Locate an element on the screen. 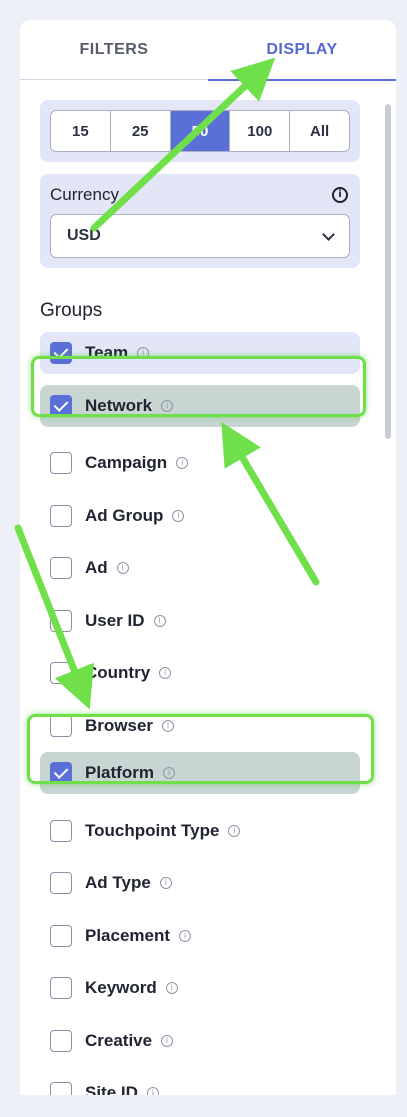 This screenshot has height=1117, width=407. group-item-touchpoint-type: Touchpoint Type i is located at coordinates (200, 831).